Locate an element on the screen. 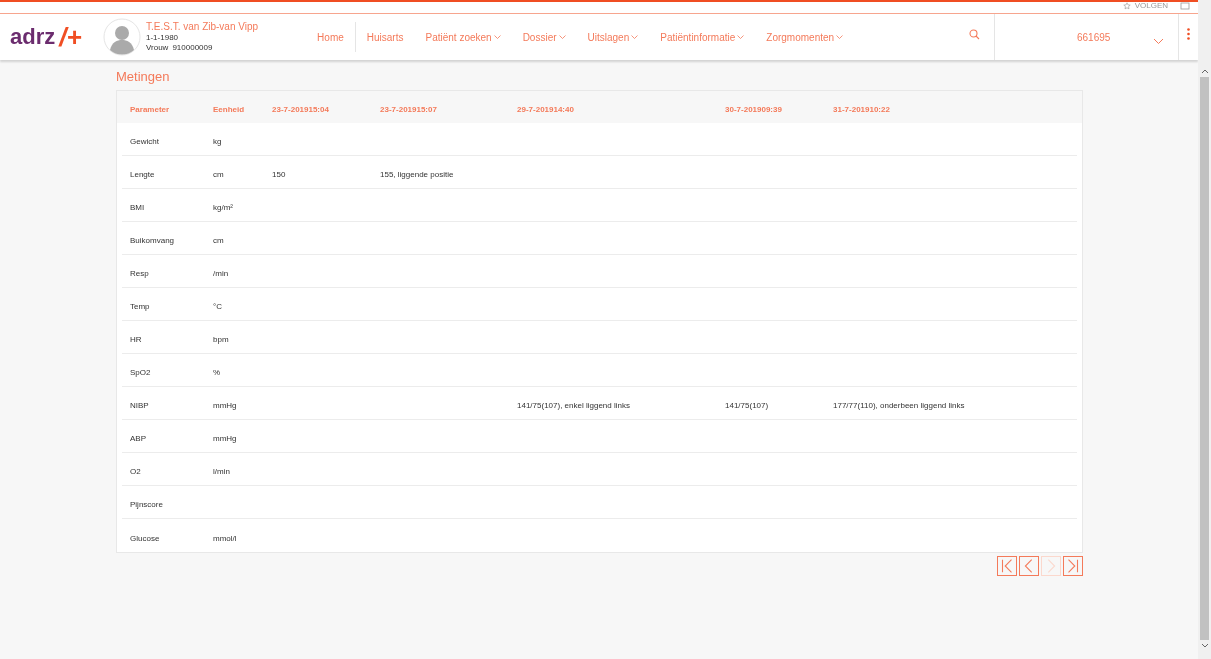 Image resolution: width=1211 pixels, height=659 pixels. table-cell: SpO2 is located at coordinates (140, 372).